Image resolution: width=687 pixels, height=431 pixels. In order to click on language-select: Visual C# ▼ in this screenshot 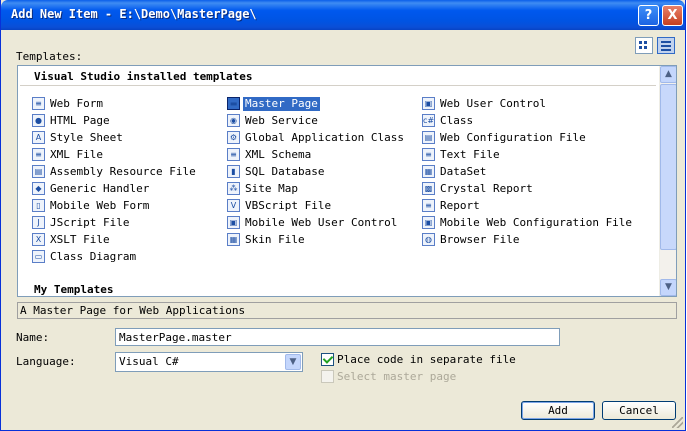, I will do `click(209, 362)`.